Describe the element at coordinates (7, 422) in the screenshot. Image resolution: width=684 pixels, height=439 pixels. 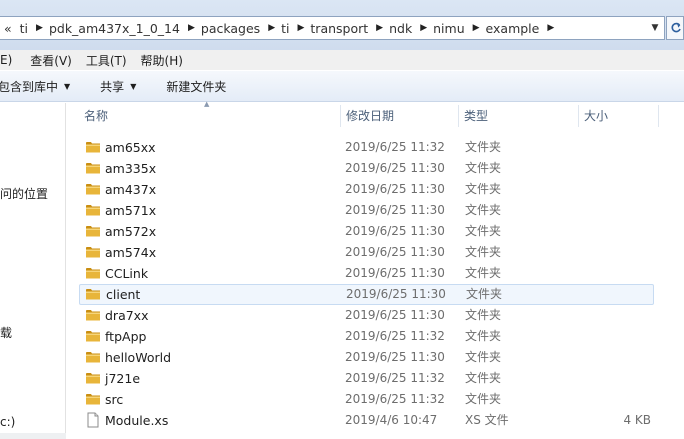
I see `nav-item-drive-c: c:)` at that location.